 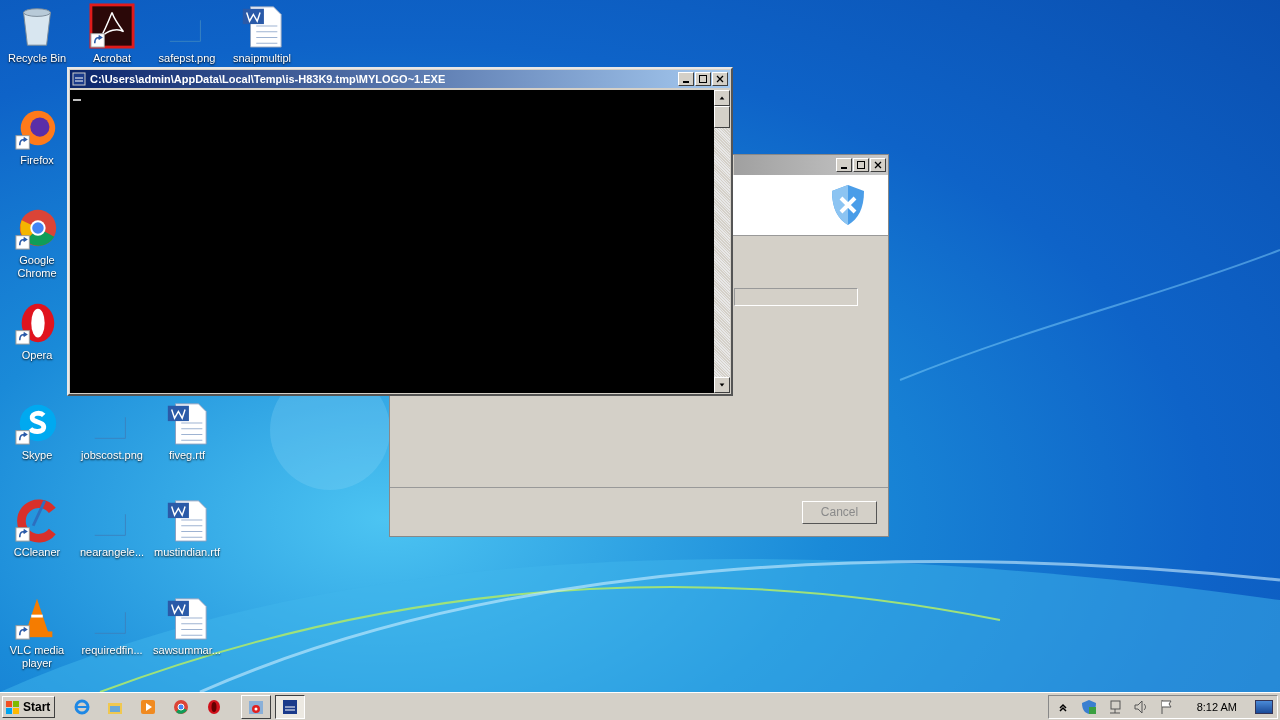 What do you see at coordinates (77, 100) in the screenshot?
I see `text-cursor` at bounding box center [77, 100].